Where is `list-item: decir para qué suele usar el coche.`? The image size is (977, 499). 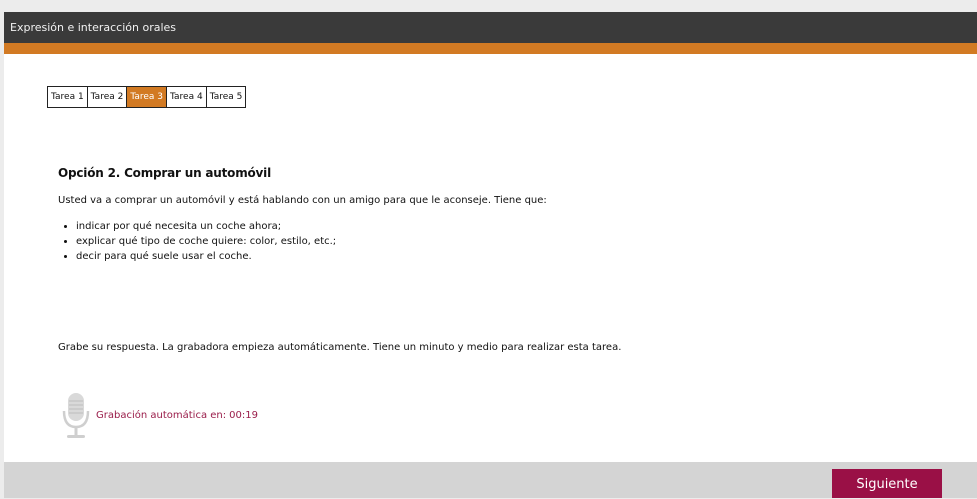 list-item: decir para qué suele usar el coche. is located at coordinates (507, 256).